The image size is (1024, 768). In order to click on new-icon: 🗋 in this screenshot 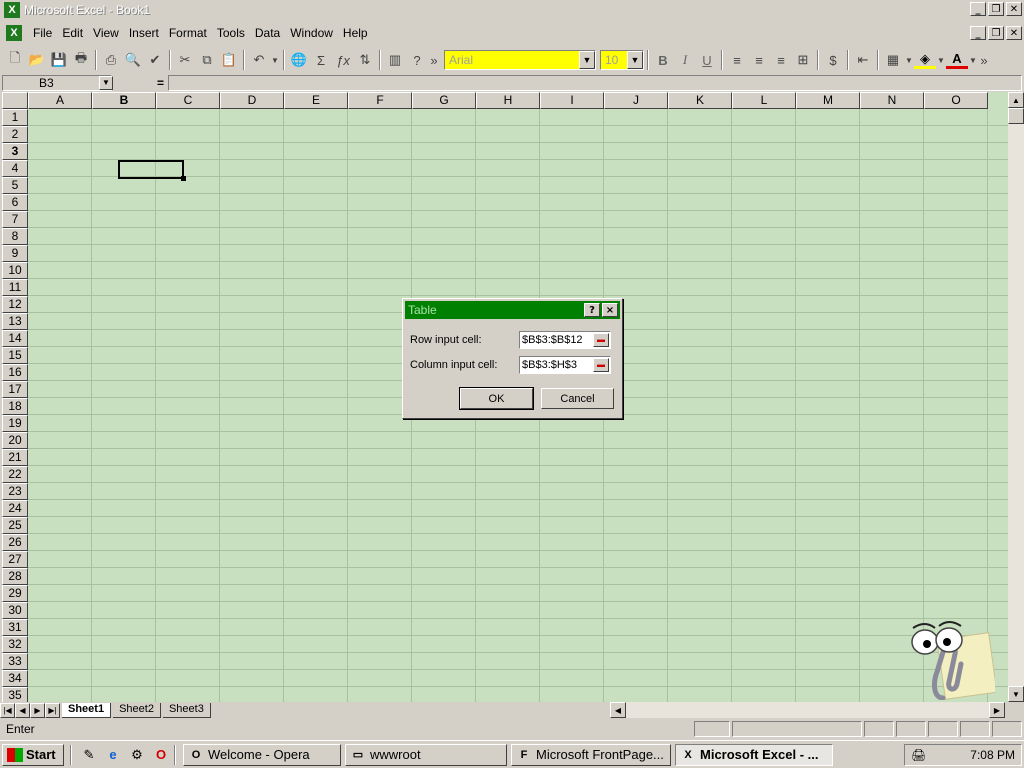, I will do `click(15, 60)`.